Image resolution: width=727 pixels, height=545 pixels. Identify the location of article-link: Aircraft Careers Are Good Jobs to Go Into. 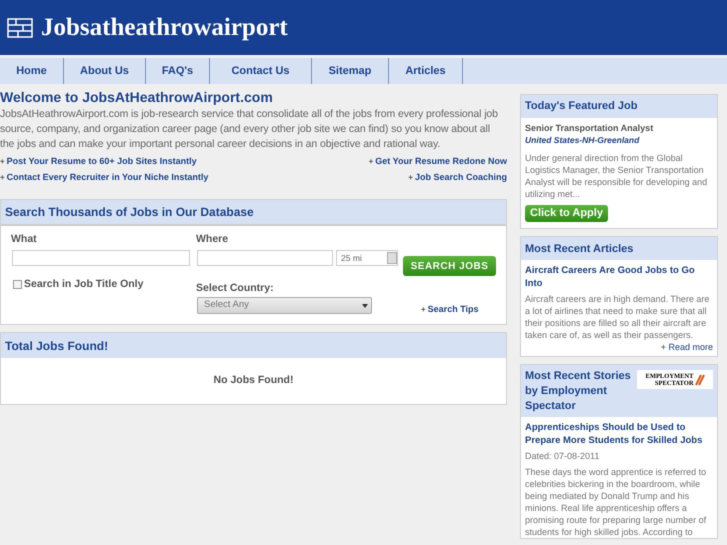
(619, 277).